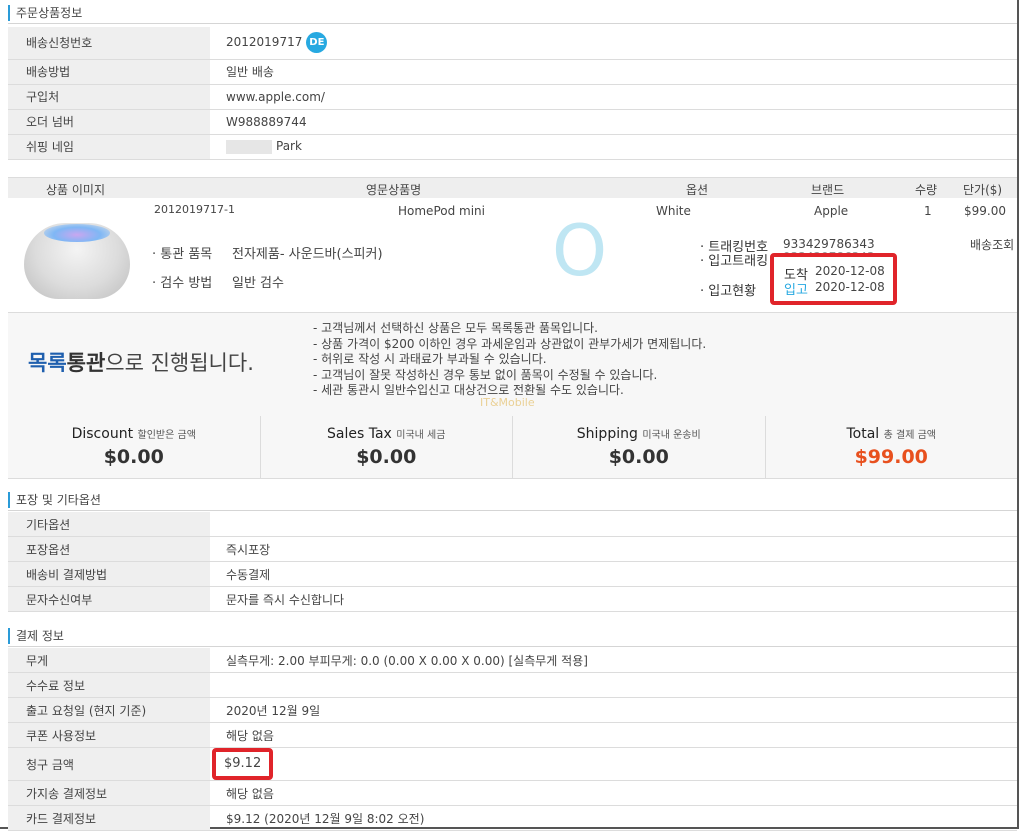 The height and width of the screenshot is (832, 1024). I want to click on table-row: 구입처 www.apple.com/, so click(512, 97).